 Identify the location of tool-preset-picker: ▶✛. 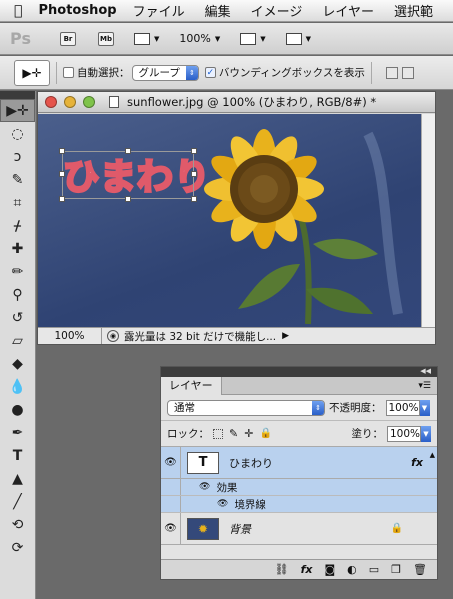
(32, 72).